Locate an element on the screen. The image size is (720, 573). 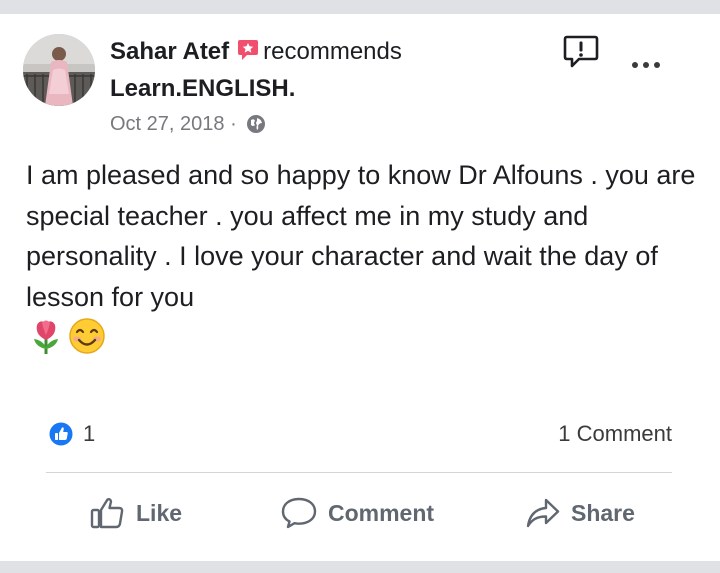
post-meta: Oct 27, 2018 · is located at coordinates (188, 124).